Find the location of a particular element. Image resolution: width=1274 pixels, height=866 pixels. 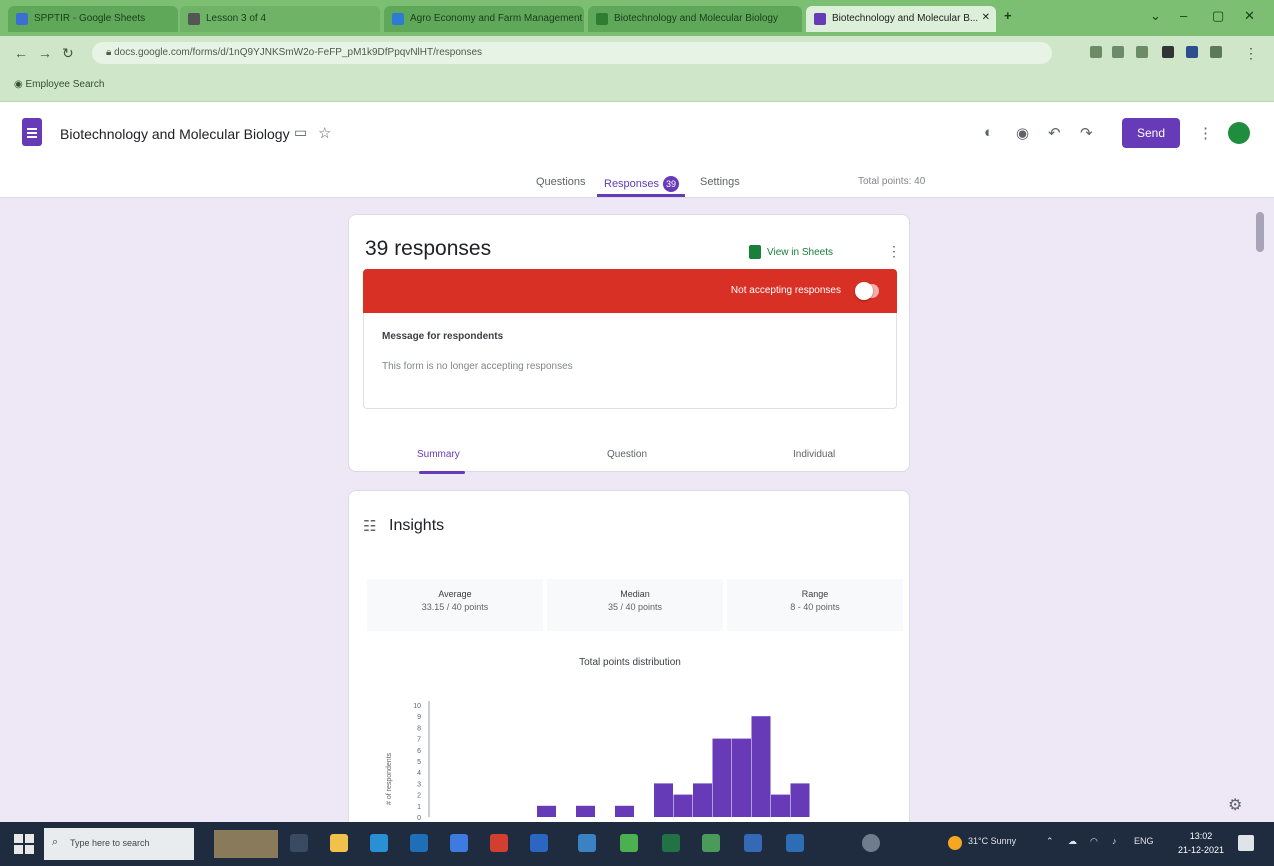

form-title: Biotechnology and Molecular Biology is located at coordinates (175, 134).